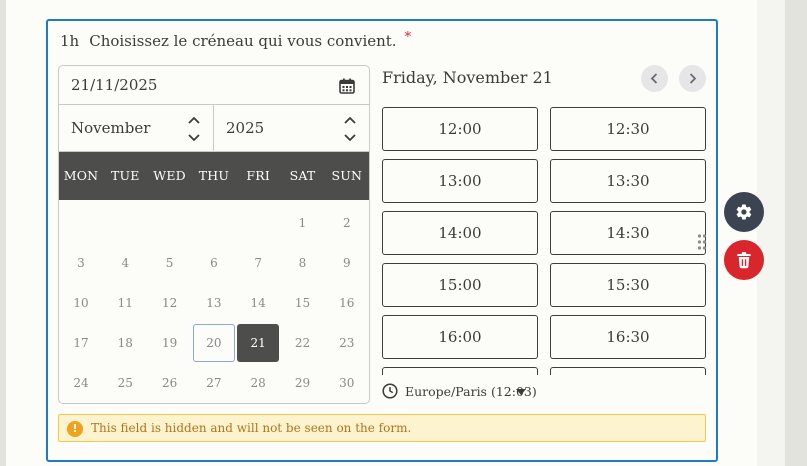 The height and width of the screenshot is (466, 807). What do you see at coordinates (81, 263) in the screenshot?
I see `calendar-day: 3` at bounding box center [81, 263].